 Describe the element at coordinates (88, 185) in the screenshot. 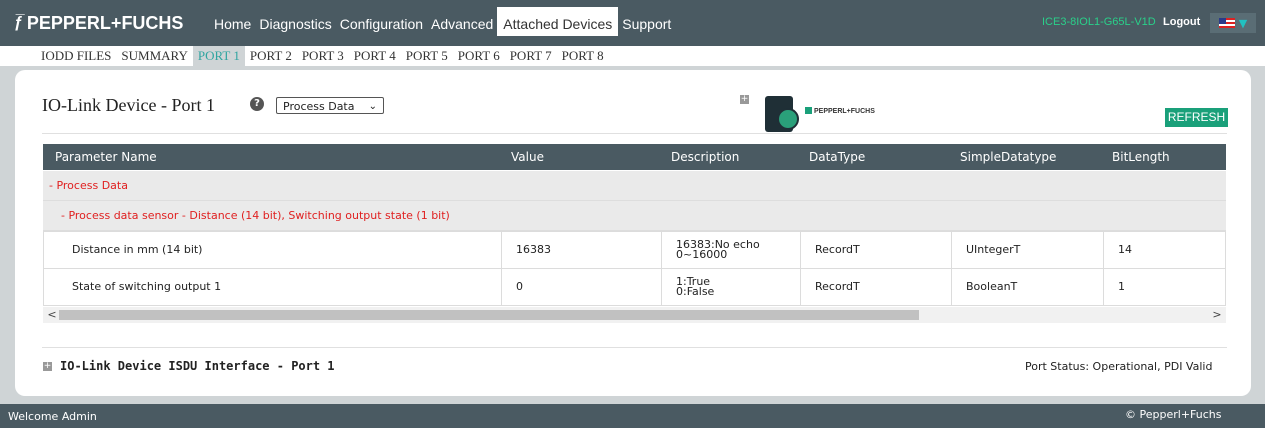

I see `group-label: - Process Data` at that location.